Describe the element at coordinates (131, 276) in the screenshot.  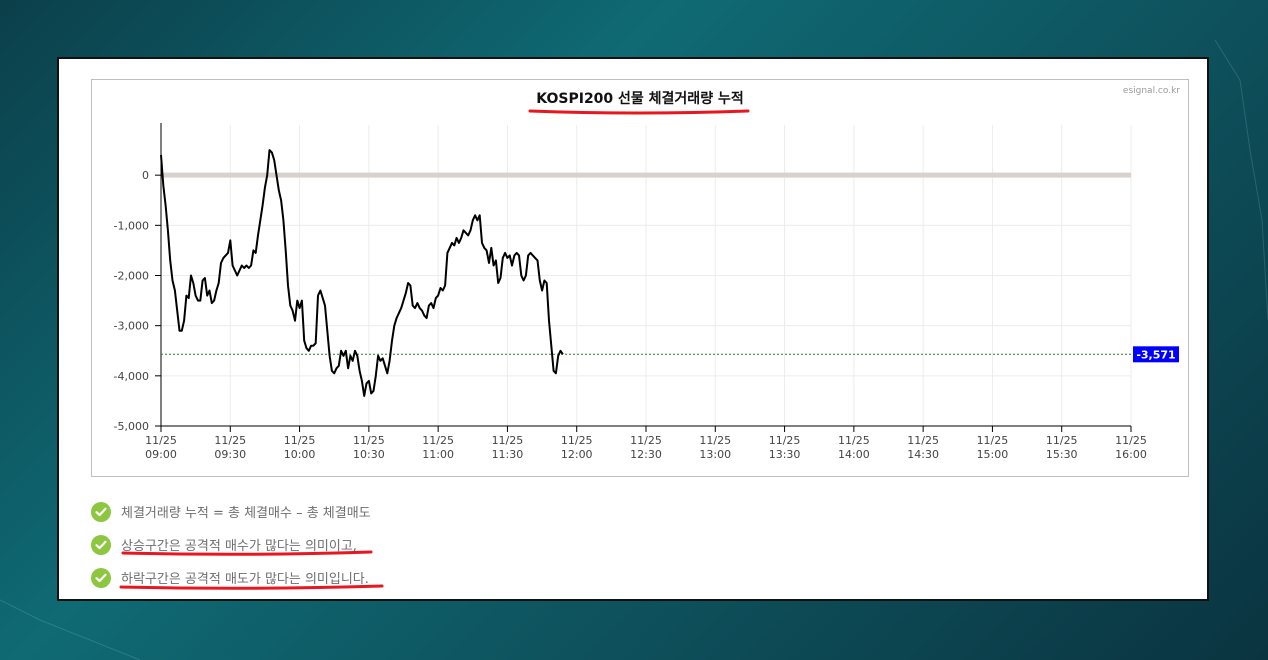
I see `y-tick-label: -2,000` at that location.